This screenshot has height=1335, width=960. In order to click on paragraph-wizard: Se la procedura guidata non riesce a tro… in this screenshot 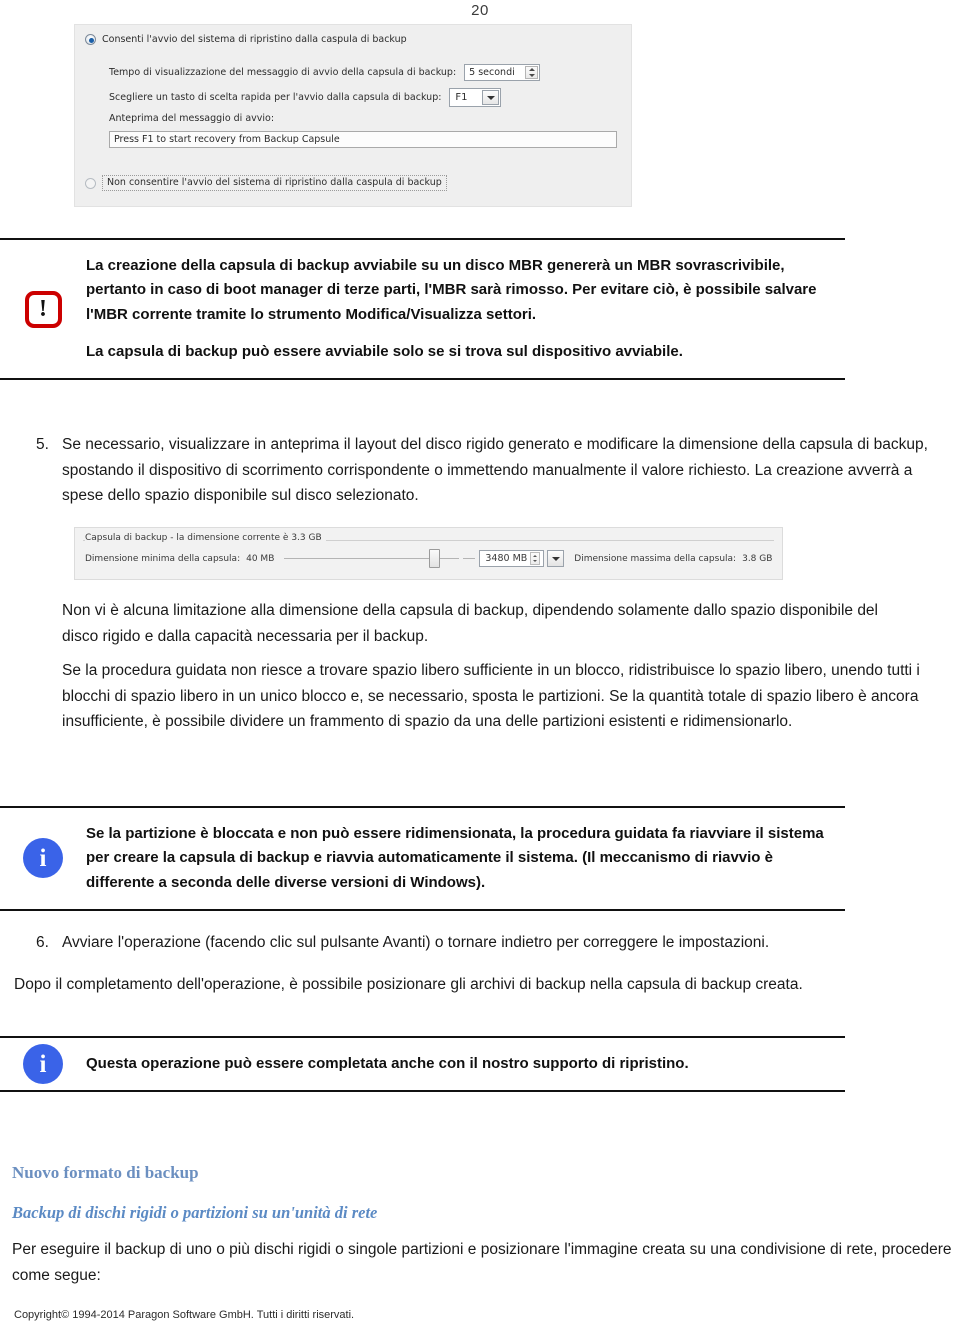, I will do `click(491, 696)`.